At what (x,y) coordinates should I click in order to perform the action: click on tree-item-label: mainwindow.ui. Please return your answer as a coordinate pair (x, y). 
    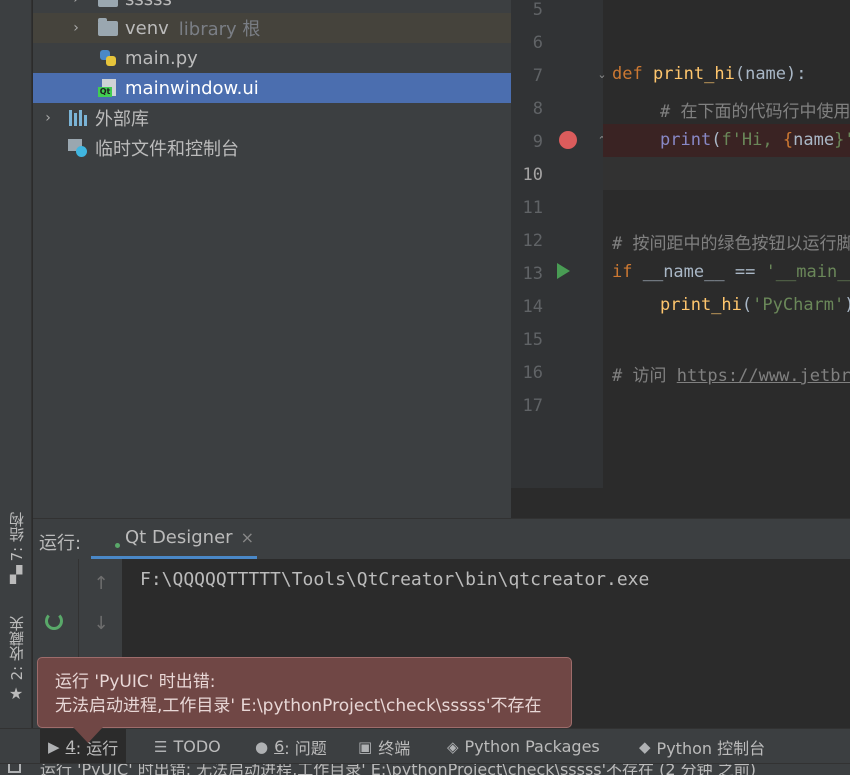
    Looking at the image, I should click on (192, 88).